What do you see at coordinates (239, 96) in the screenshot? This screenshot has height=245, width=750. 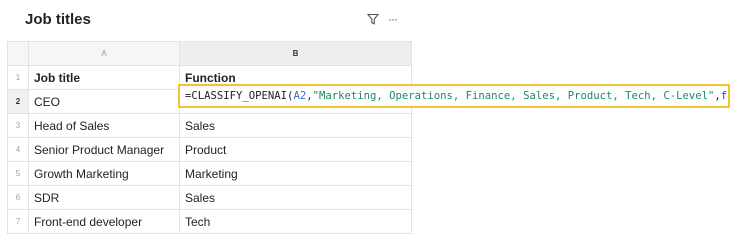 I see `formula-function: =CLASSIFY_OPENAI(` at bounding box center [239, 96].